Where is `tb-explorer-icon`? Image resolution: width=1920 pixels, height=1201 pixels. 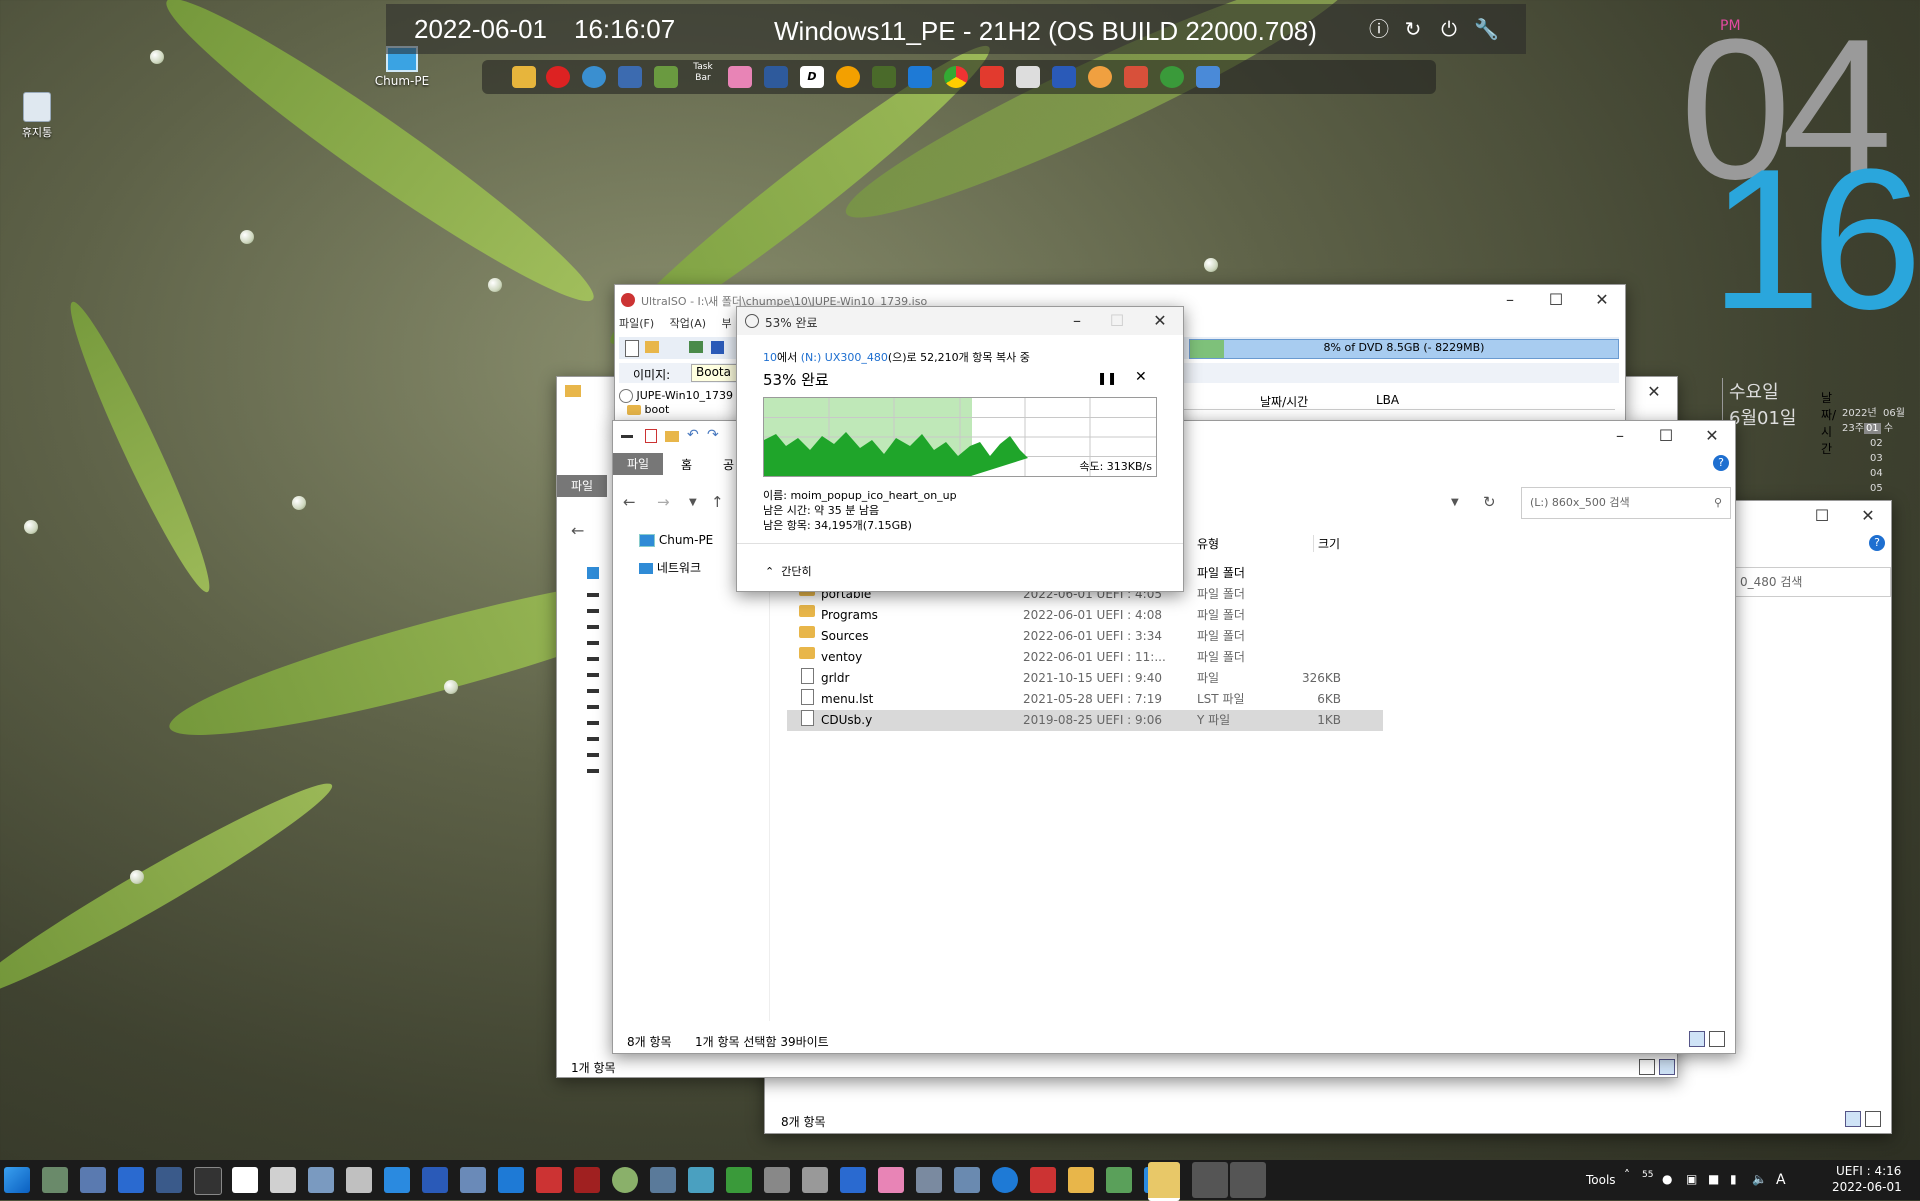
tb-explorer-icon is located at coordinates (1081, 1180).